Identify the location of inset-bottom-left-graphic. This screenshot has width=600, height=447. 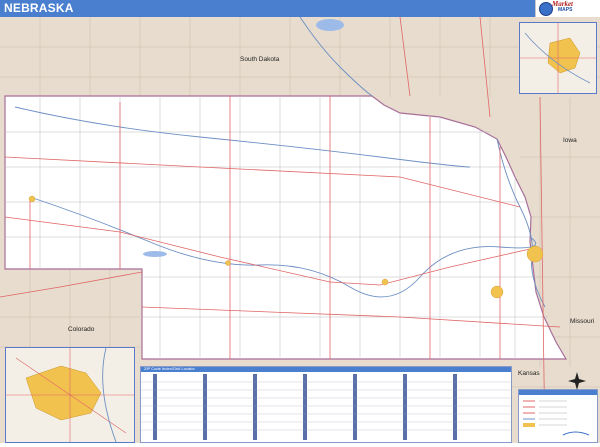
(70, 395).